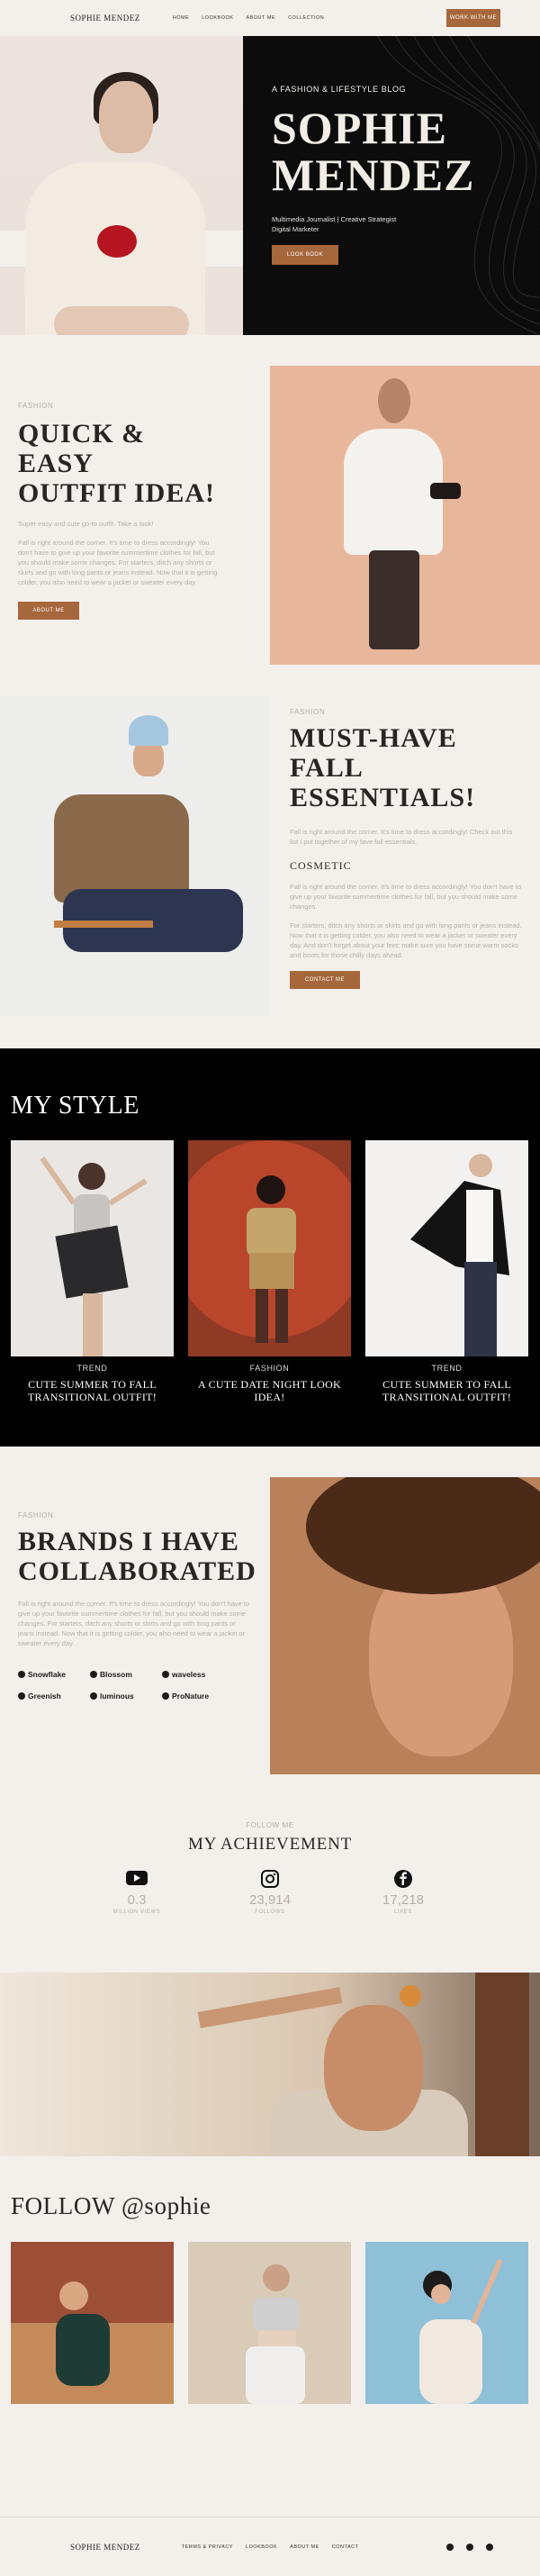  What do you see at coordinates (82, 448) in the screenshot?
I see `outfit-title-line1: QUICK & EASY` at bounding box center [82, 448].